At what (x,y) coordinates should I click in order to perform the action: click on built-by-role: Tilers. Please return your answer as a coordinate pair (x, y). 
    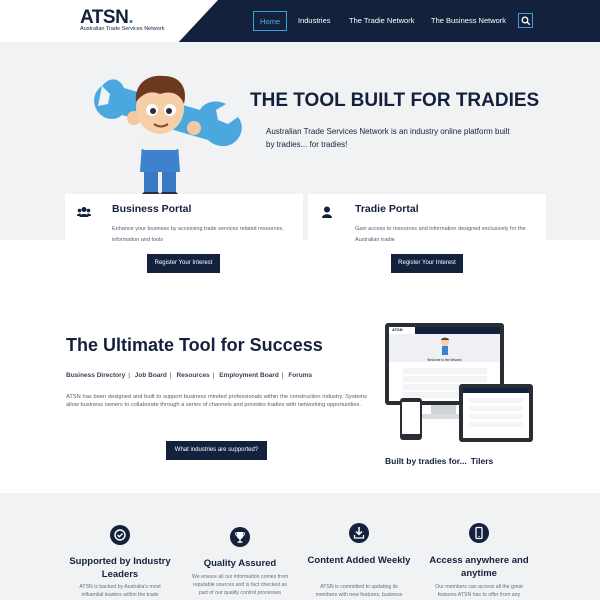
    Looking at the image, I should click on (482, 461).